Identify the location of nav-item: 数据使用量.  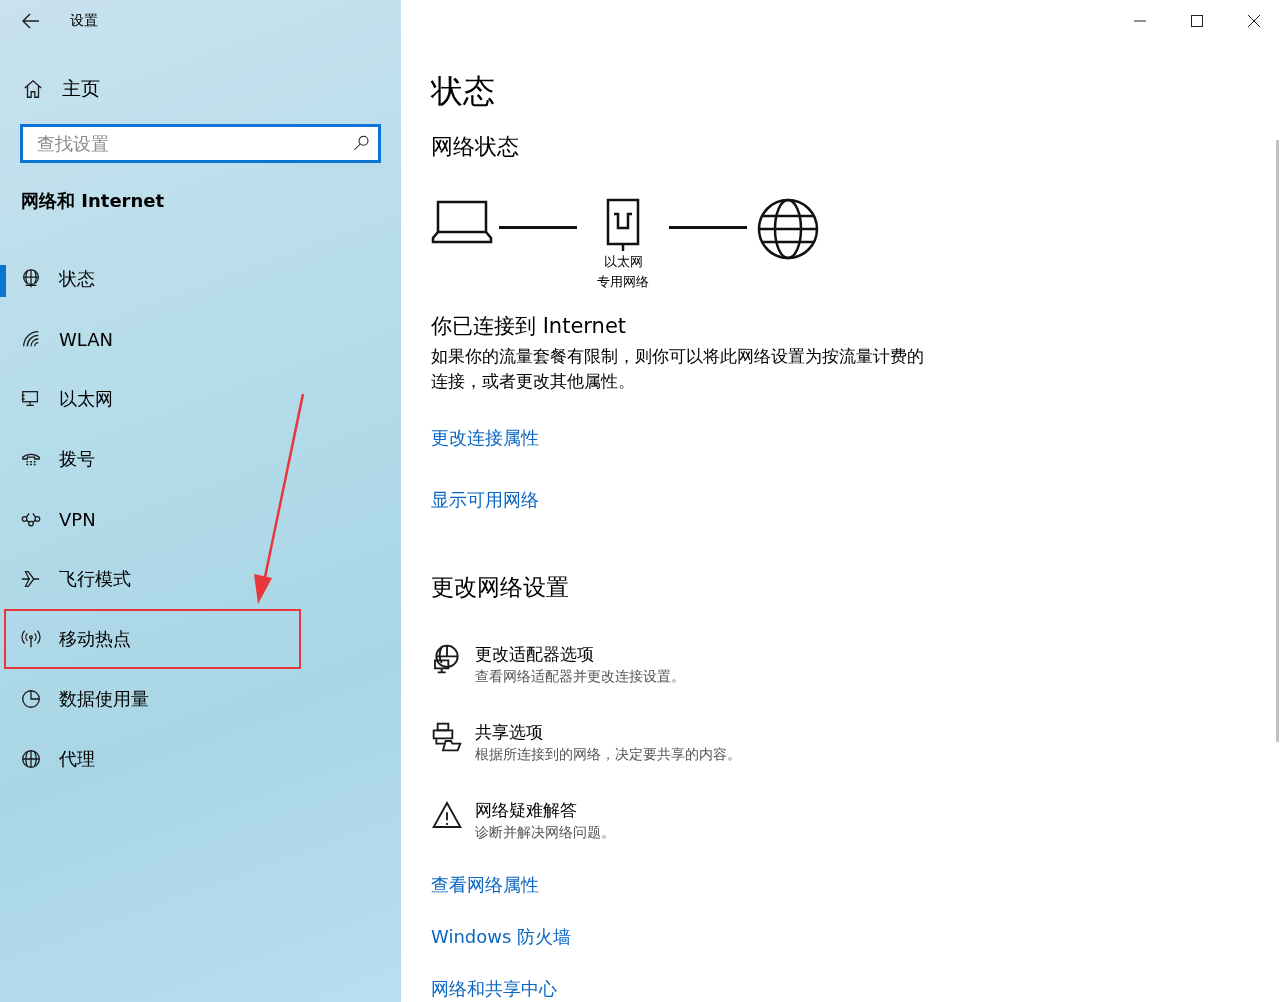
(150, 699).